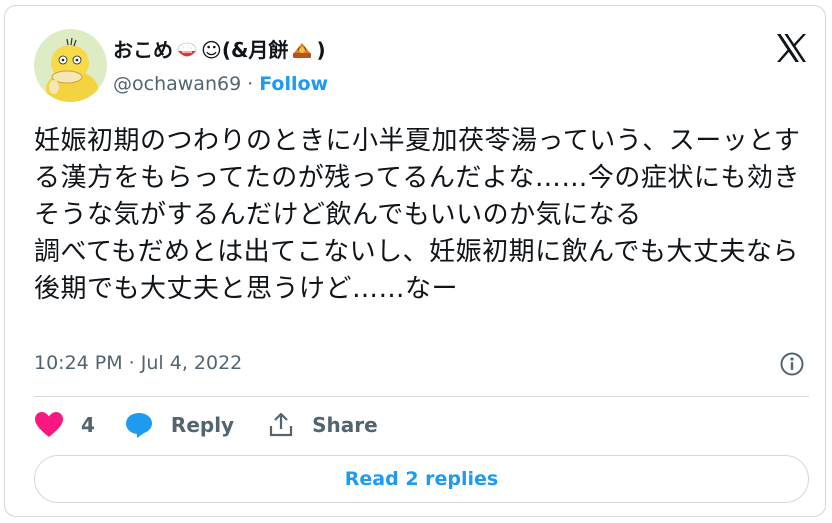 This screenshot has width=832, height=523. What do you see at coordinates (791, 48) in the screenshot?
I see `x-logo-icon` at bounding box center [791, 48].